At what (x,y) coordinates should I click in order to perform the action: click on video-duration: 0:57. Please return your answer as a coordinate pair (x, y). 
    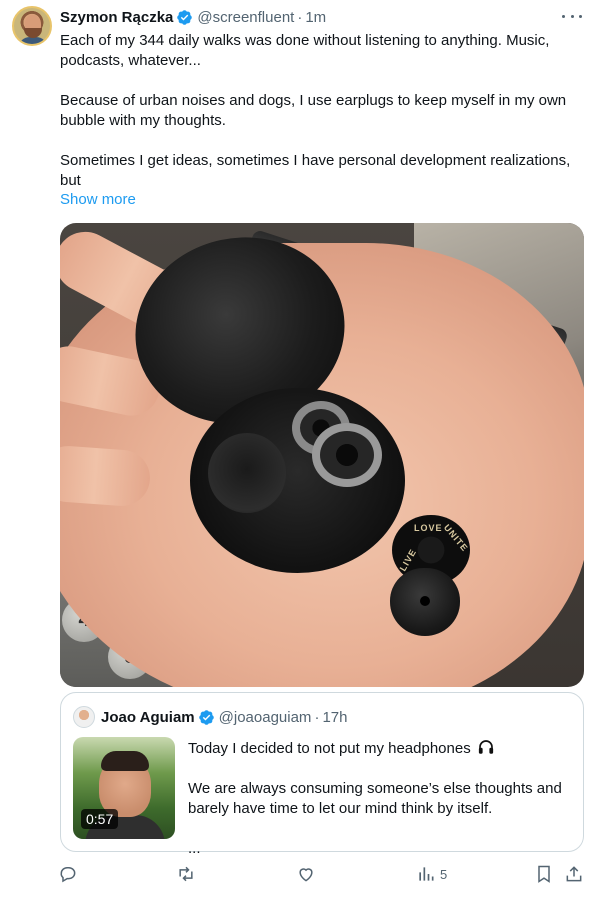
    Looking at the image, I should click on (100, 819).